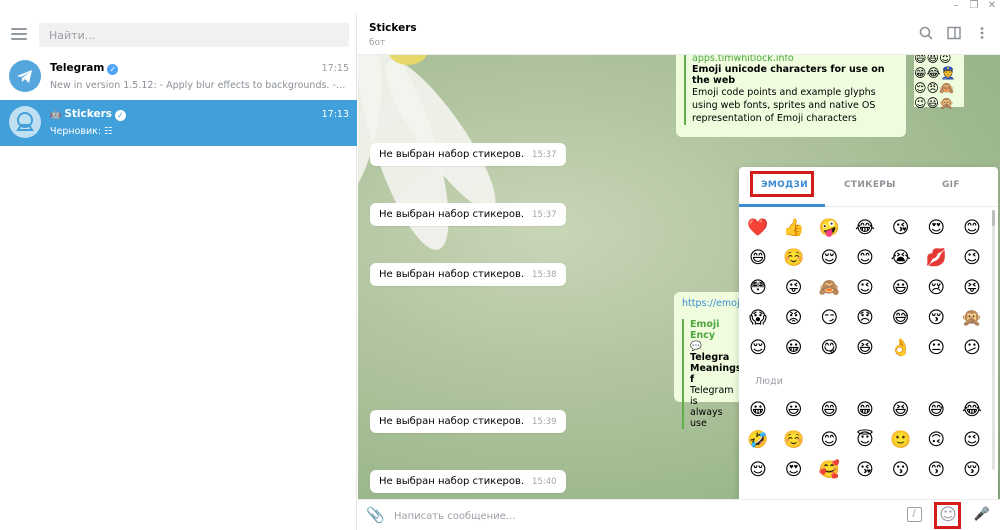  Describe the element at coordinates (758, 440) in the screenshot. I see `emoji: 🤣` at that location.